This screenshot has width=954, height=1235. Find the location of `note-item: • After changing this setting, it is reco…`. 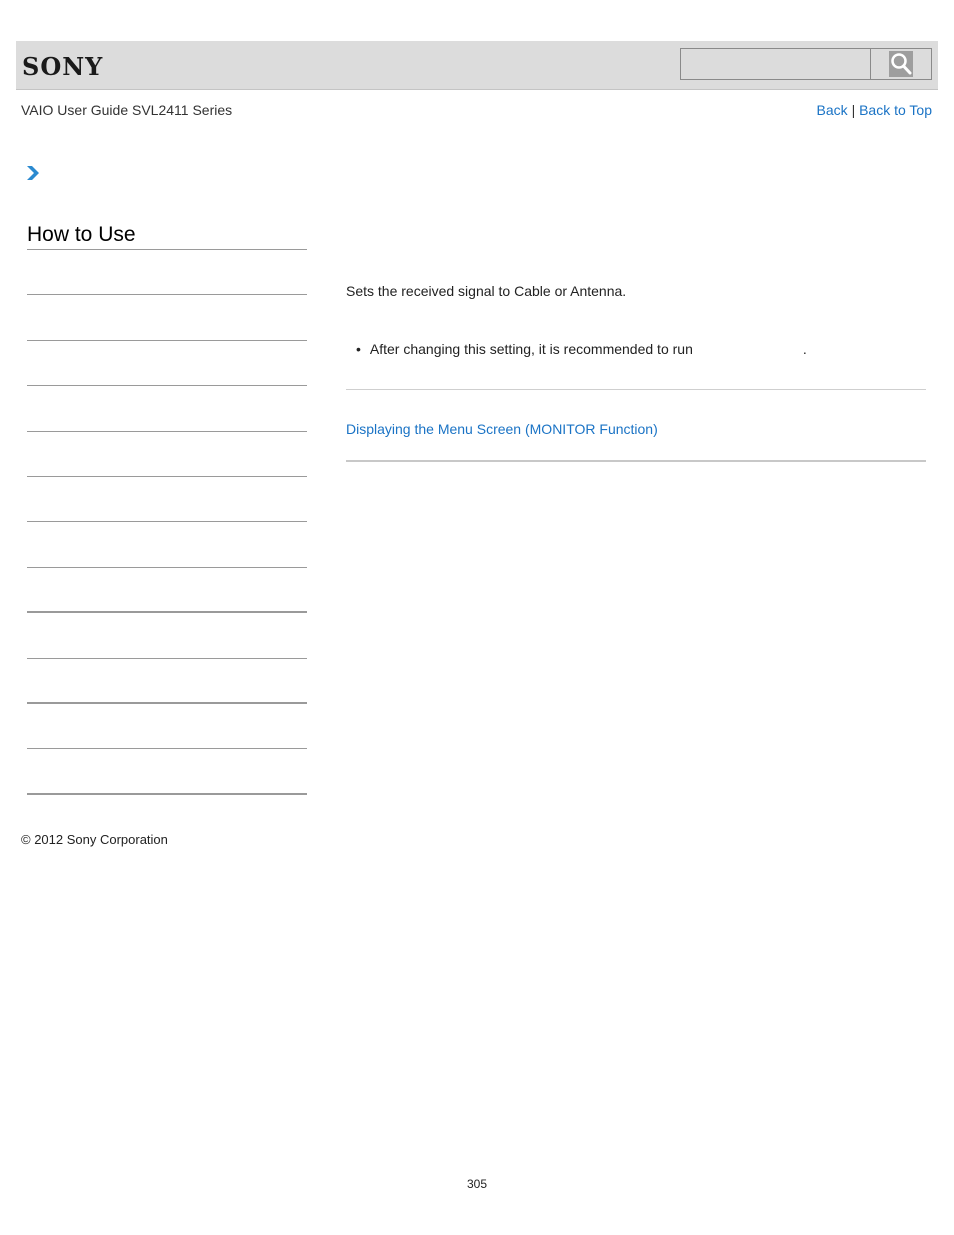

note-item: • After changing this setting, it is reco… is located at coordinates (581, 349).